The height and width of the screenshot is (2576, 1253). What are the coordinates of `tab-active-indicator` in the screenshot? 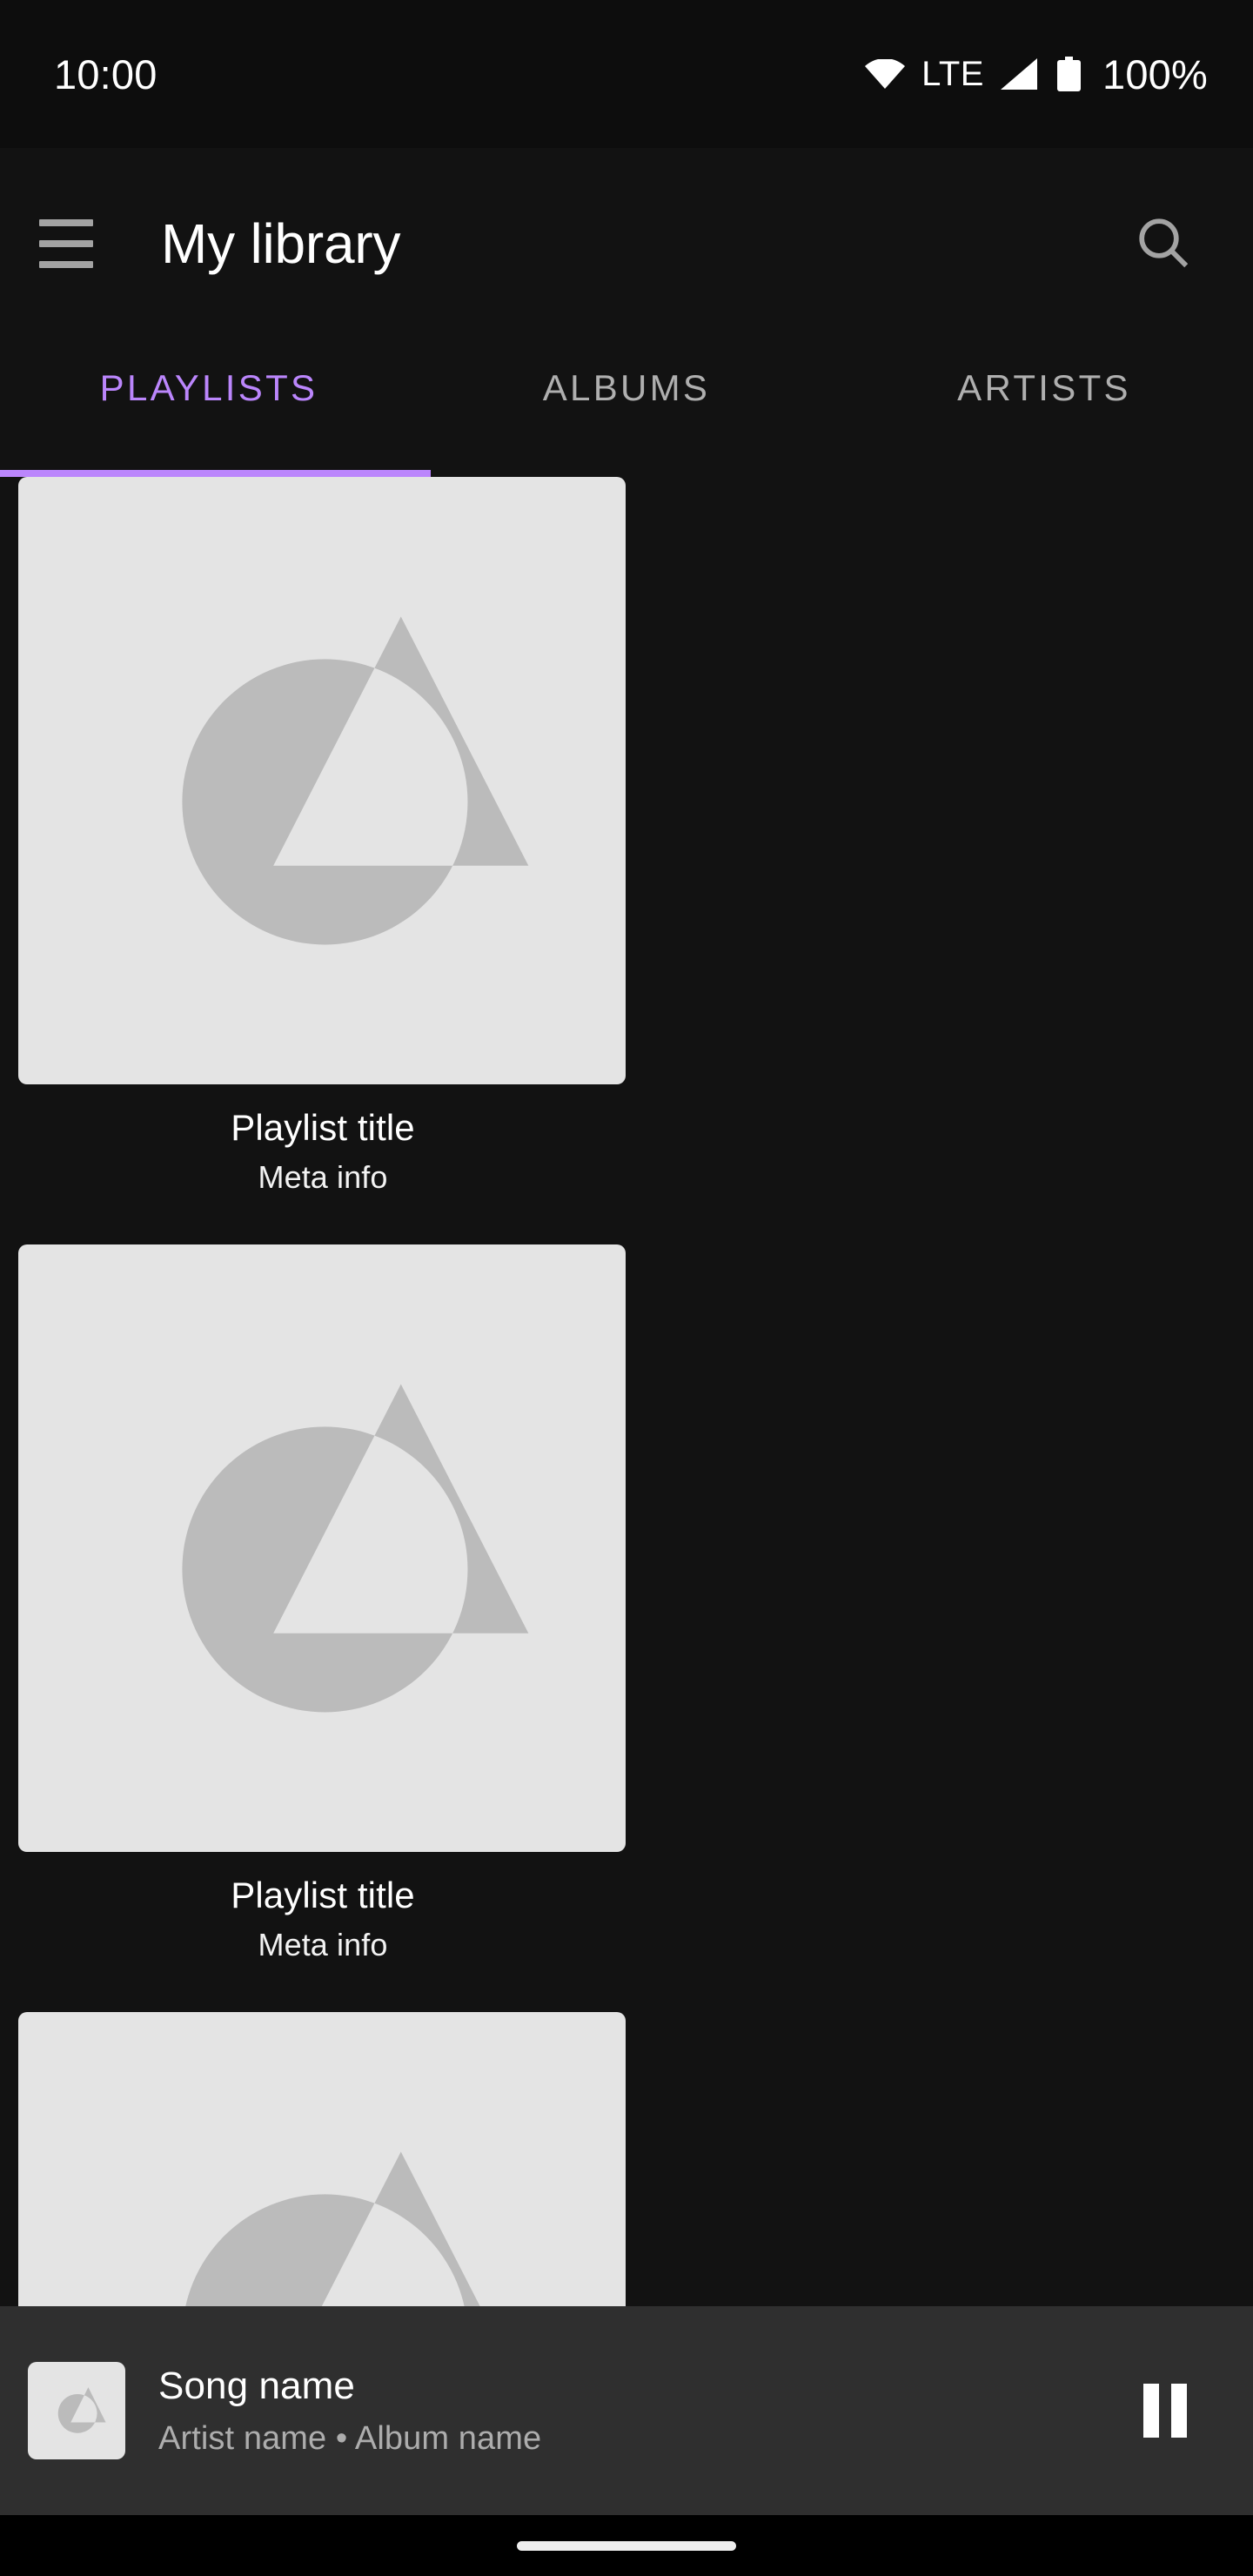 It's located at (215, 473).